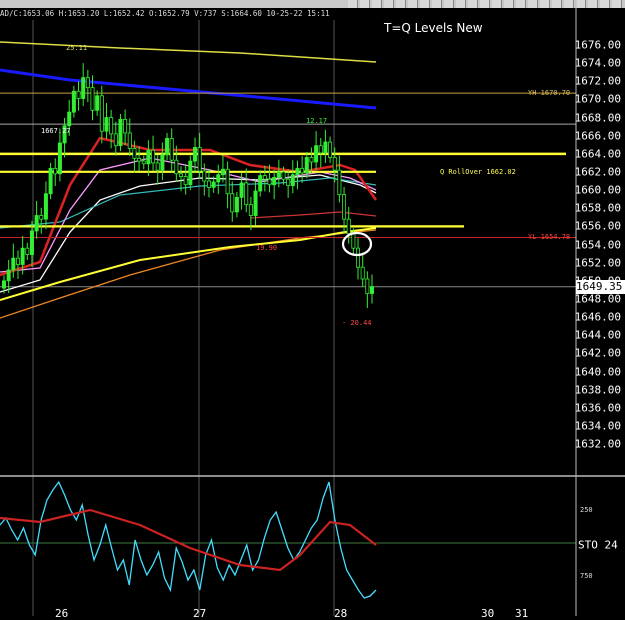  I want to click on annotation-label: 19.90, so click(267, 248).